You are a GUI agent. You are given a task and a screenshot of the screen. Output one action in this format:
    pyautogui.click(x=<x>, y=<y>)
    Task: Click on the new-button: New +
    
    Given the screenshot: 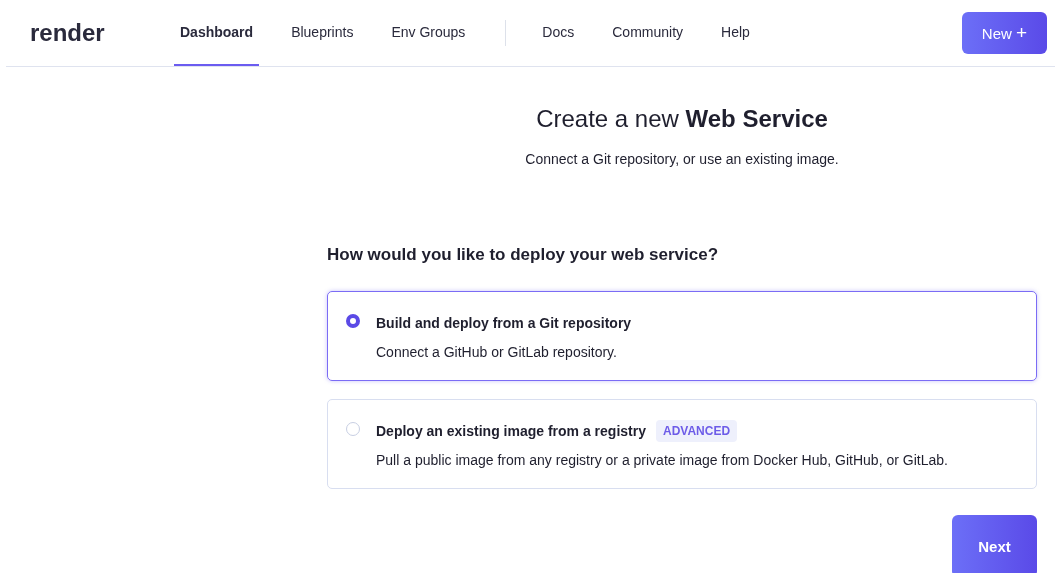 What is the action you would take?
    pyautogui.click(x=1004, y=33)
    